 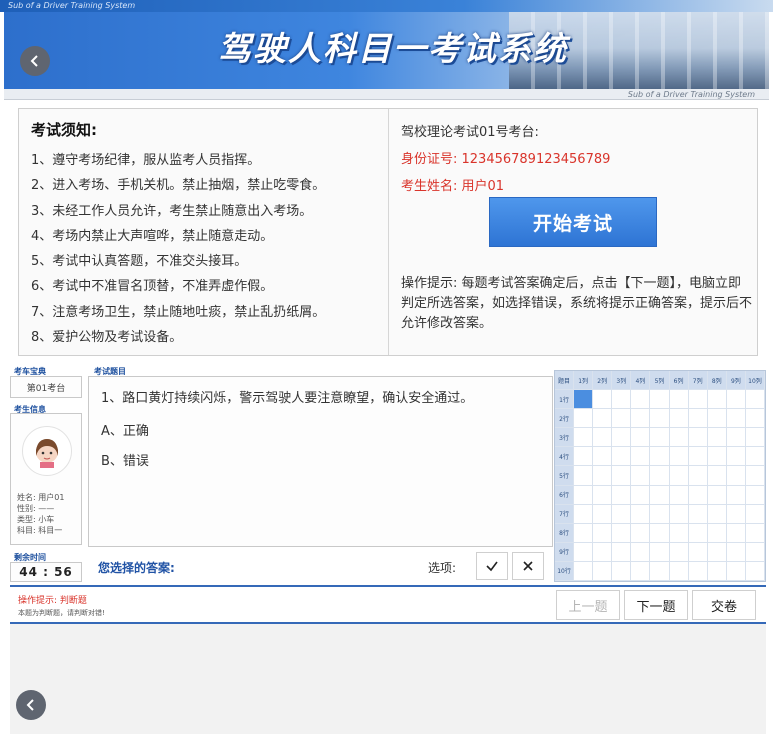 What do you see at coordinates (724, 605) in the screenshot?
I see `submit-exam-button: 交卷` at bounding box center [724, 605].